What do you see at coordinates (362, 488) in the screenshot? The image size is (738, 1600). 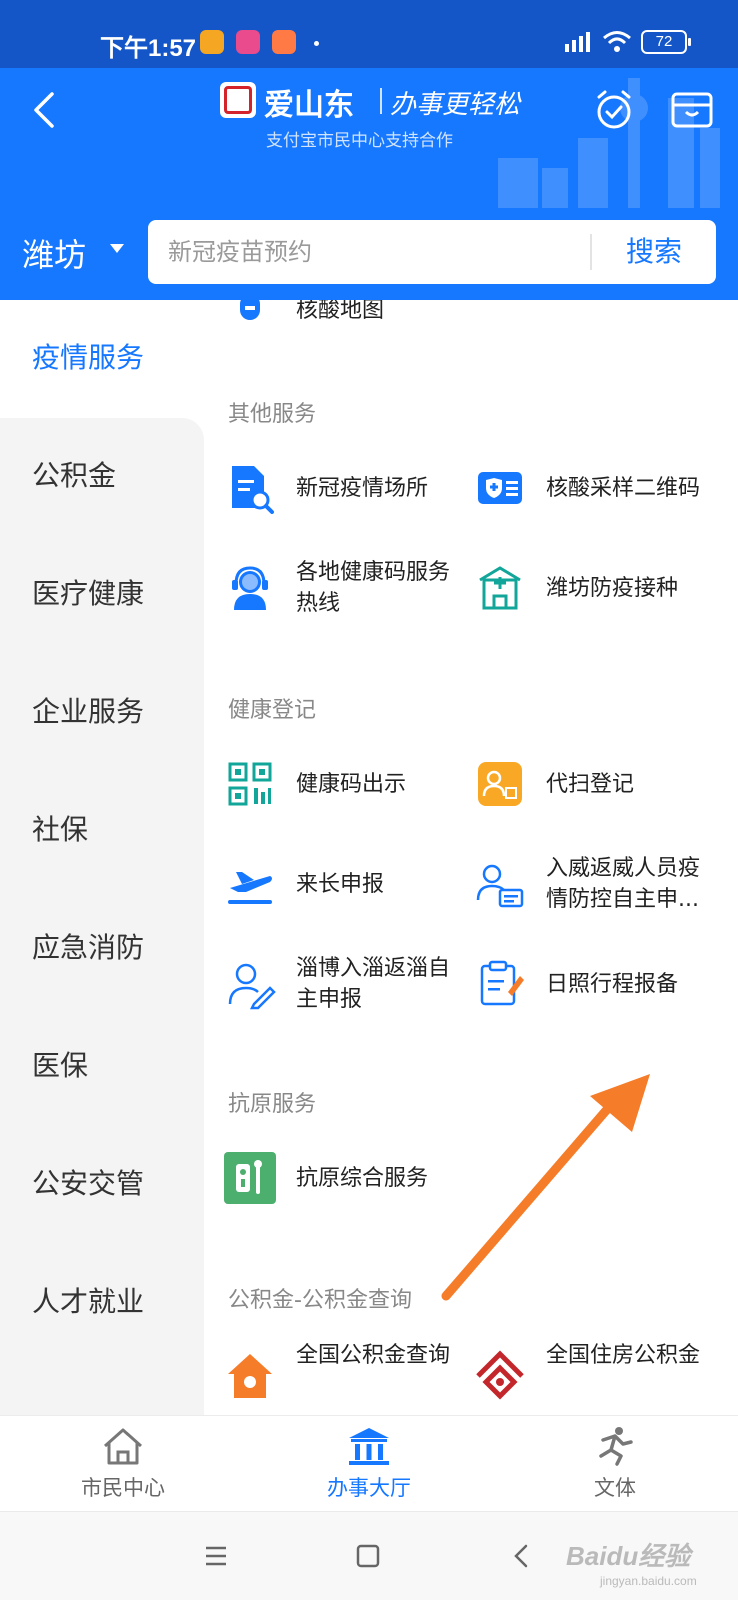 I see `service-label: 新冠疫情场所` at bounding box center [362, 488].